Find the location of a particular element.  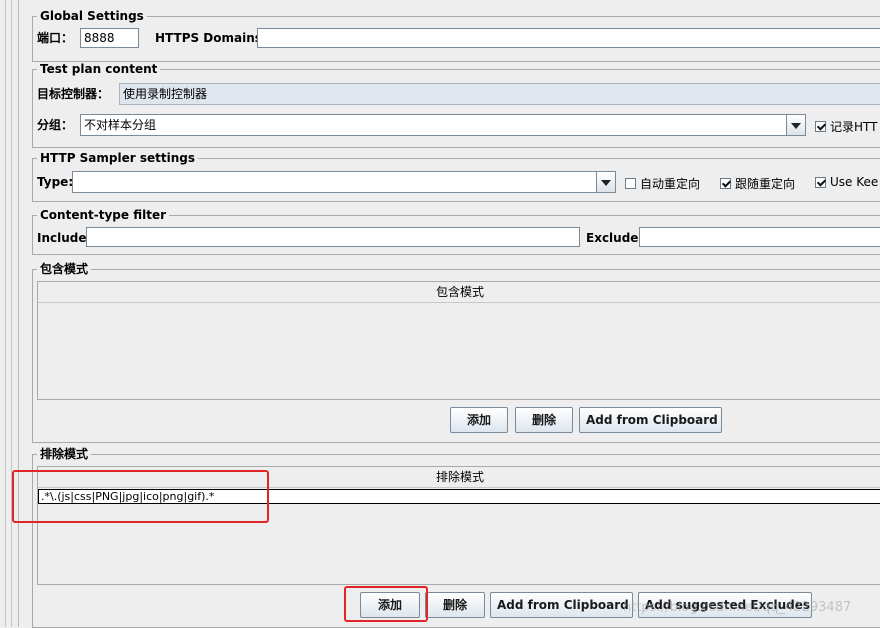

auto-redirect-label: 自动重定向 is located at coordinates (670, 184).